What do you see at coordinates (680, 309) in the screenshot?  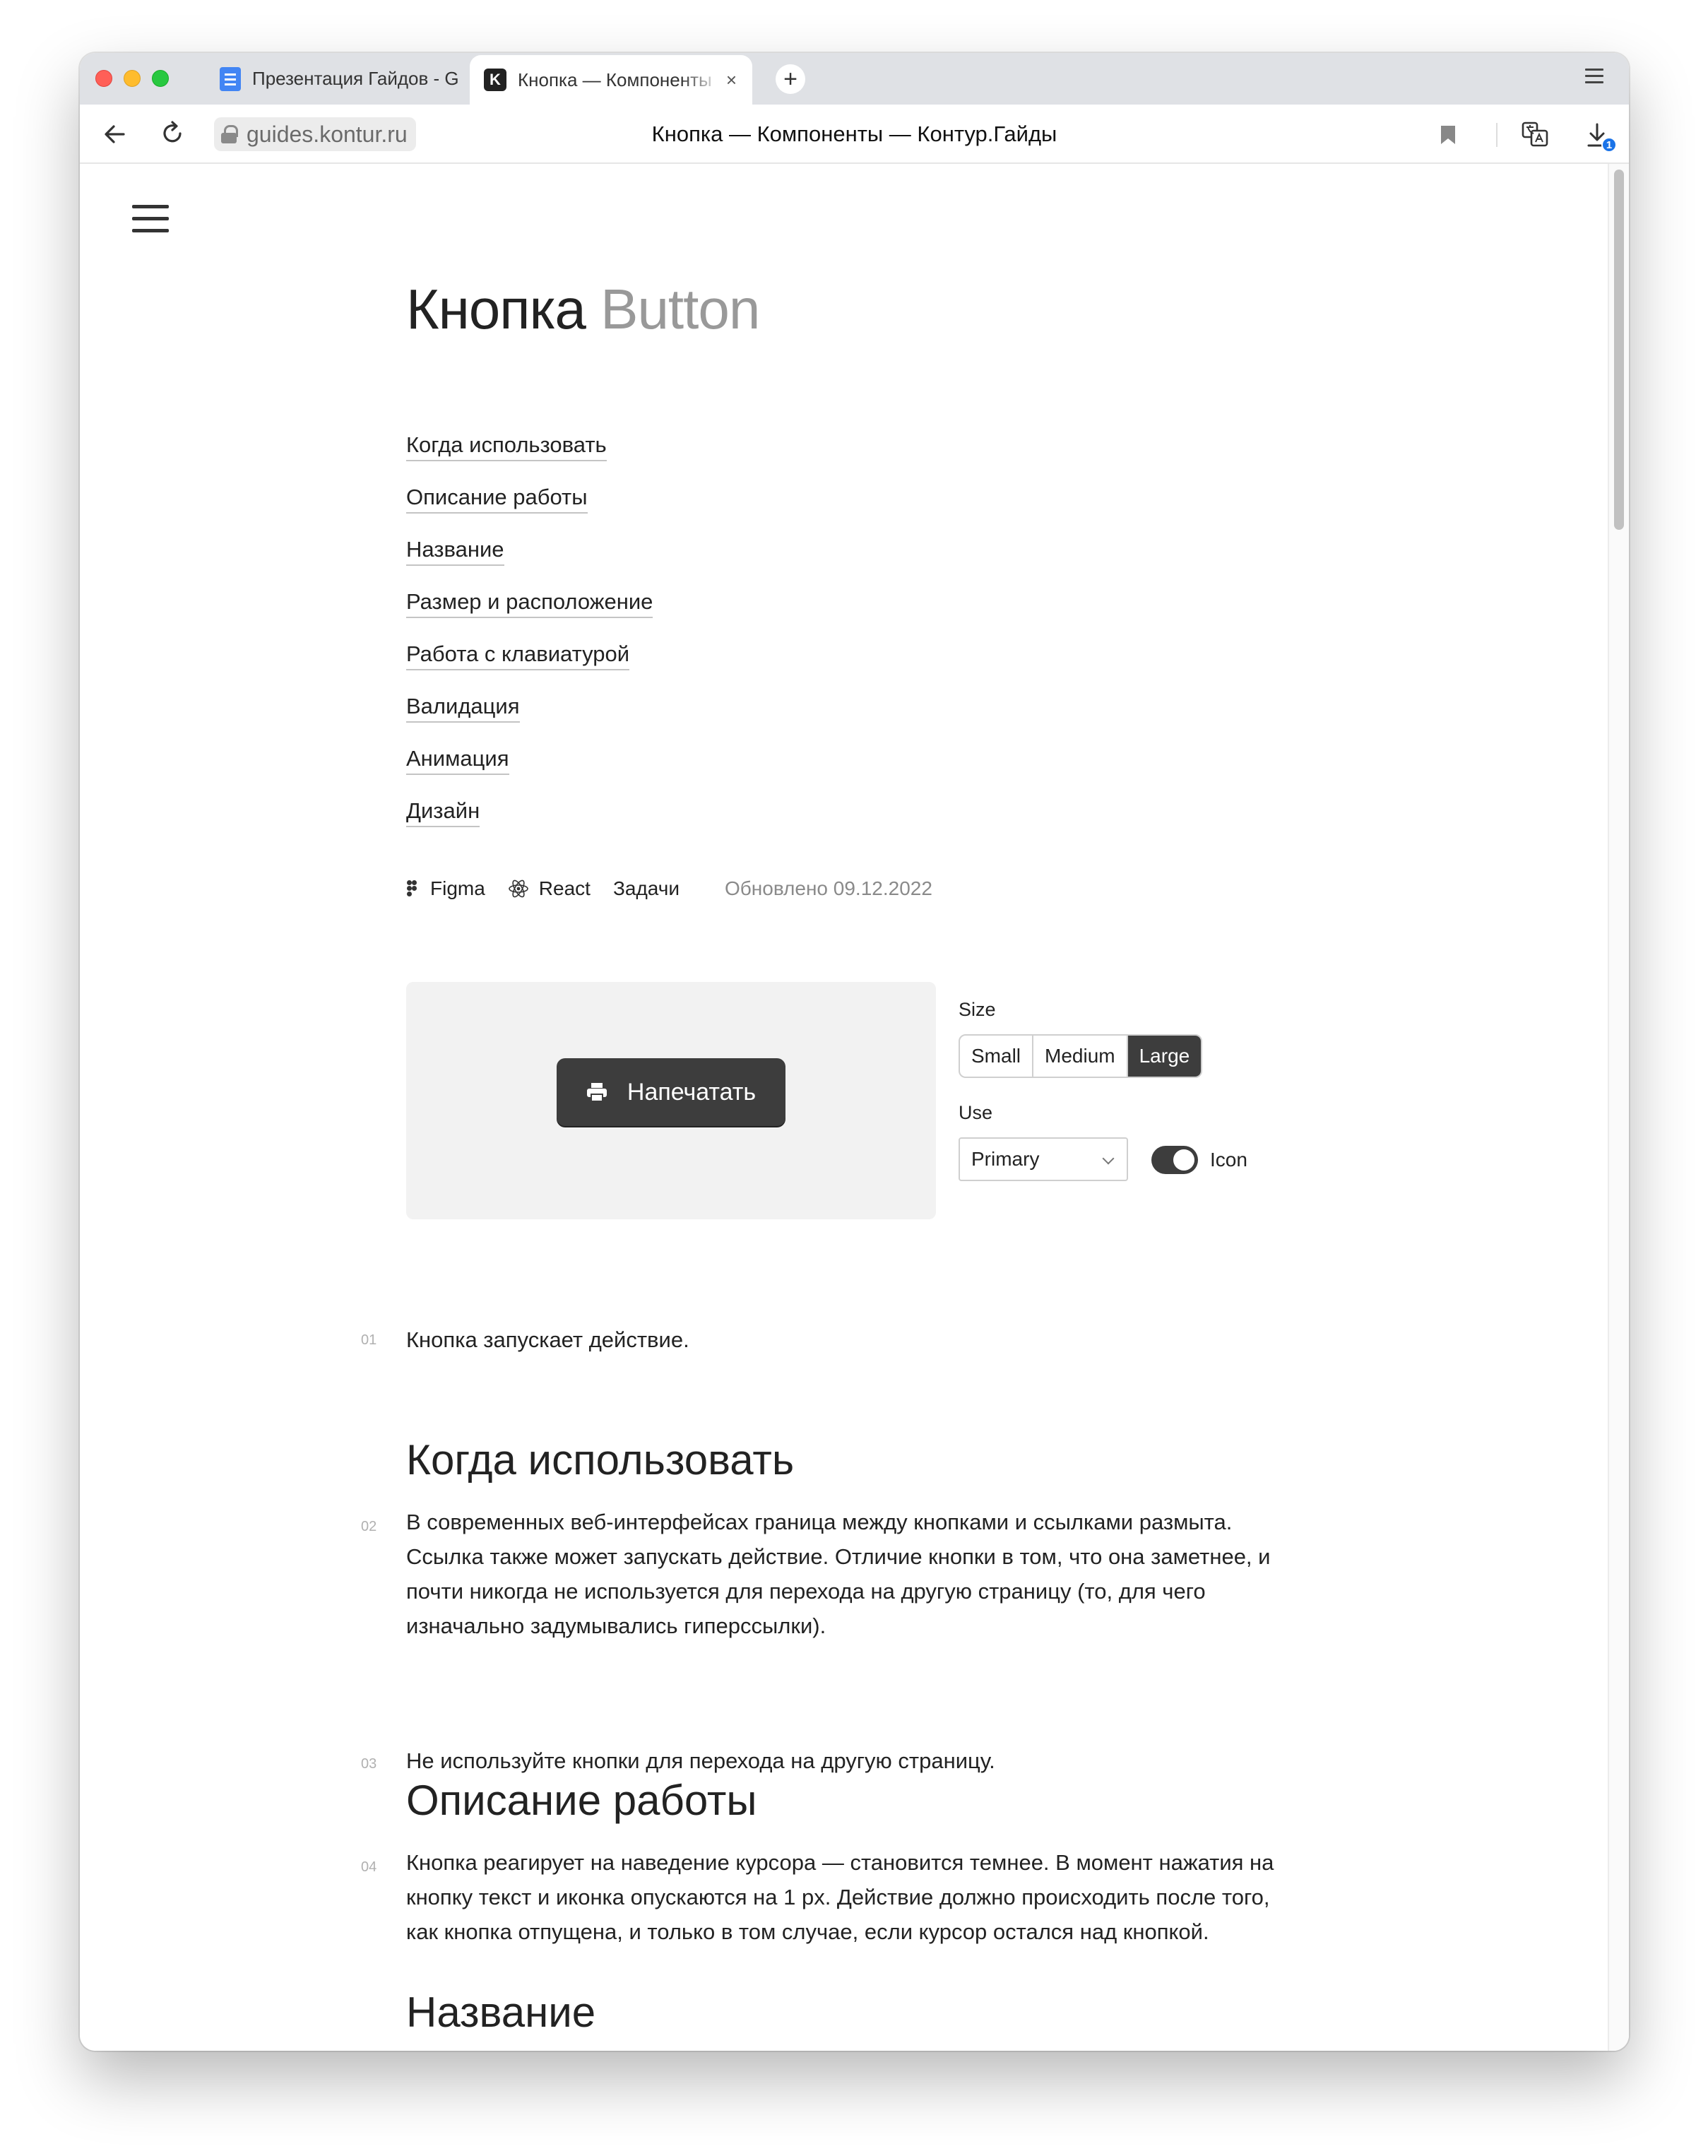 I see `page-title-en: Button` at bounding box center [680, 309].